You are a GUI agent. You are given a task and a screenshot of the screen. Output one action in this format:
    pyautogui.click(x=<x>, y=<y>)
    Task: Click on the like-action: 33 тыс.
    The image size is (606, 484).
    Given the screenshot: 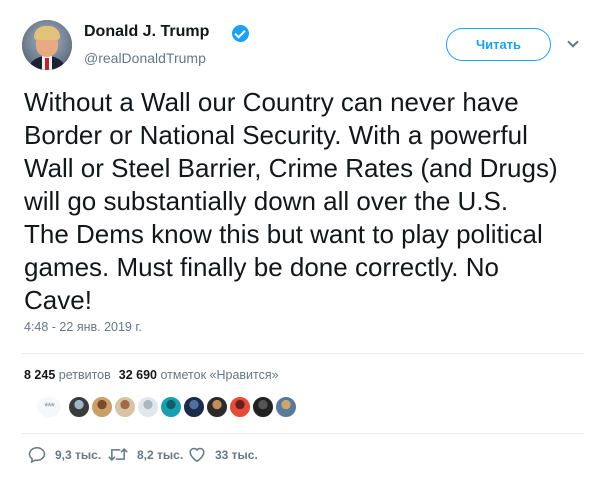 What is the action you would take?
    pyautogui.click(x=223, y=454)
    